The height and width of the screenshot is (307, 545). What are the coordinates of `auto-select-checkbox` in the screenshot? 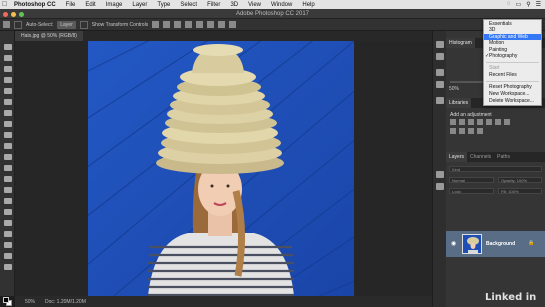 It's located at (18, 24).